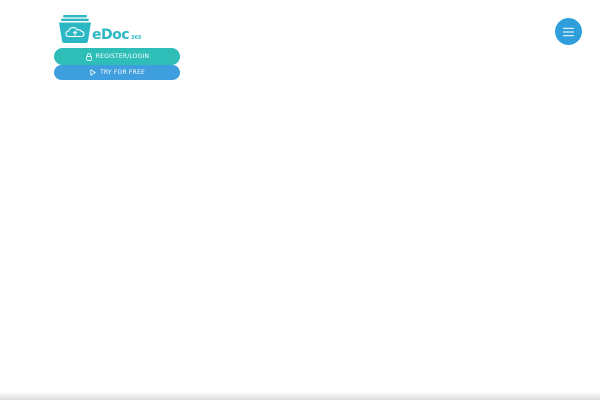 The width and height of the screenshot is (600, 400). Describe the element at coordinates (122, 56) in the screenshot. I see `register-login-label: REGISTER/LOGIN` at that location.